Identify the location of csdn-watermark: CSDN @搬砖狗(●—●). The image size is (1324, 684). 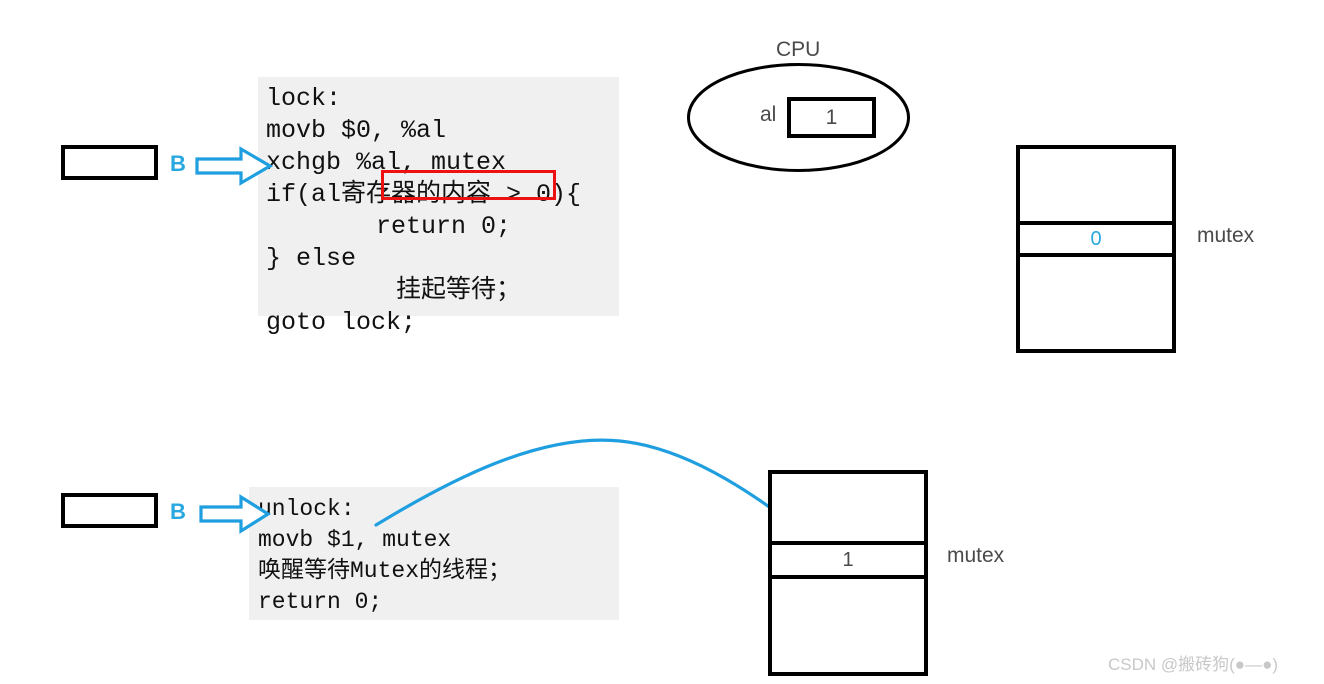
(1193, 664).